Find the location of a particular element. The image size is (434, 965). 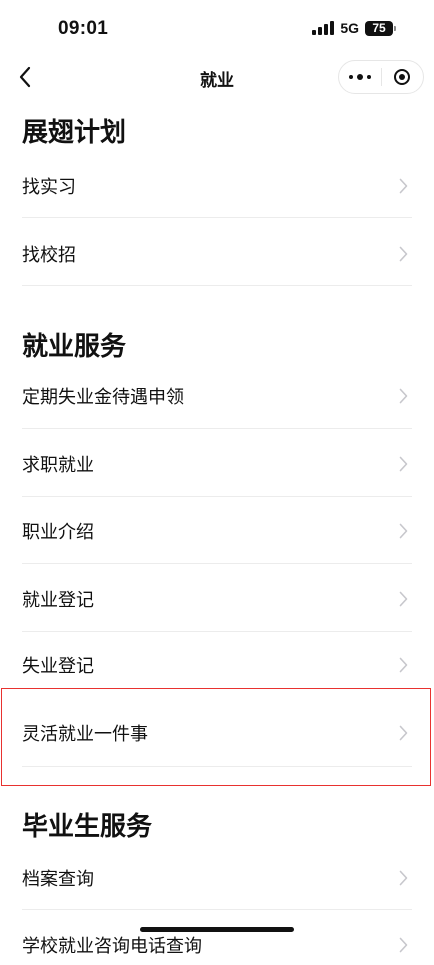

list-item-label: 失业登记 is located at coordinates (58, 666).